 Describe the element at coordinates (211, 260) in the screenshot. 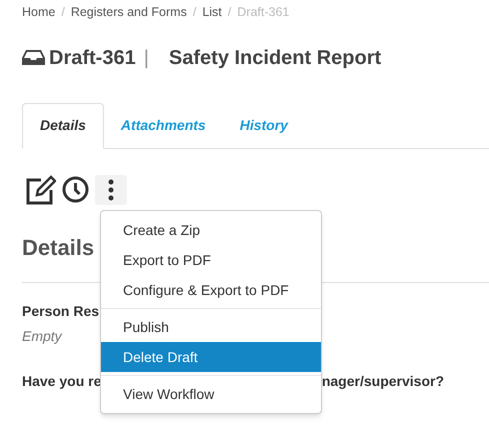

I see `menu-item: Export to PDF` at that location.